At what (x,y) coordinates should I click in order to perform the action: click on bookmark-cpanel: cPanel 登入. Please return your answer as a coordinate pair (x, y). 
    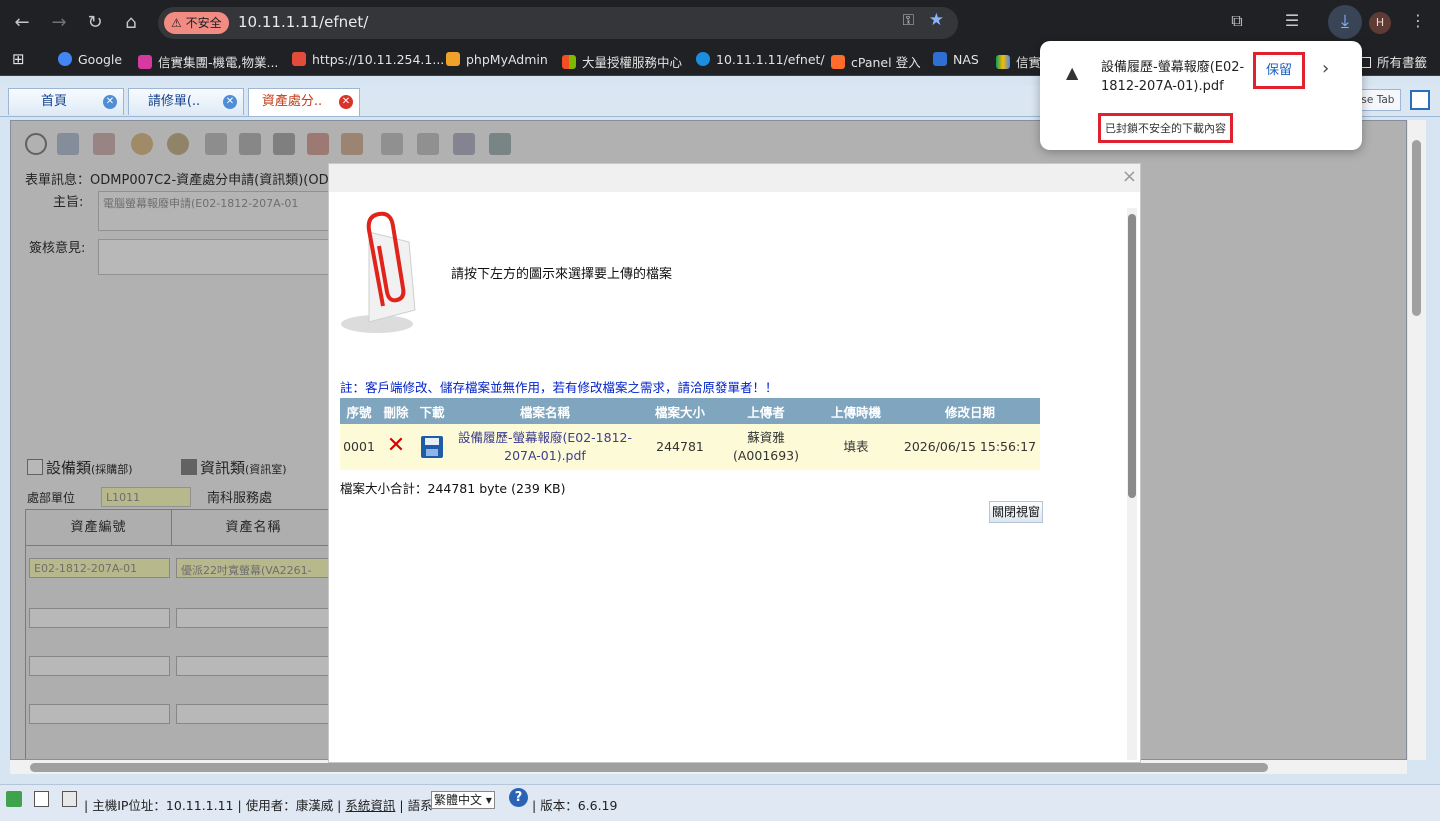
    Looking at the image, I should click on (876, 61).